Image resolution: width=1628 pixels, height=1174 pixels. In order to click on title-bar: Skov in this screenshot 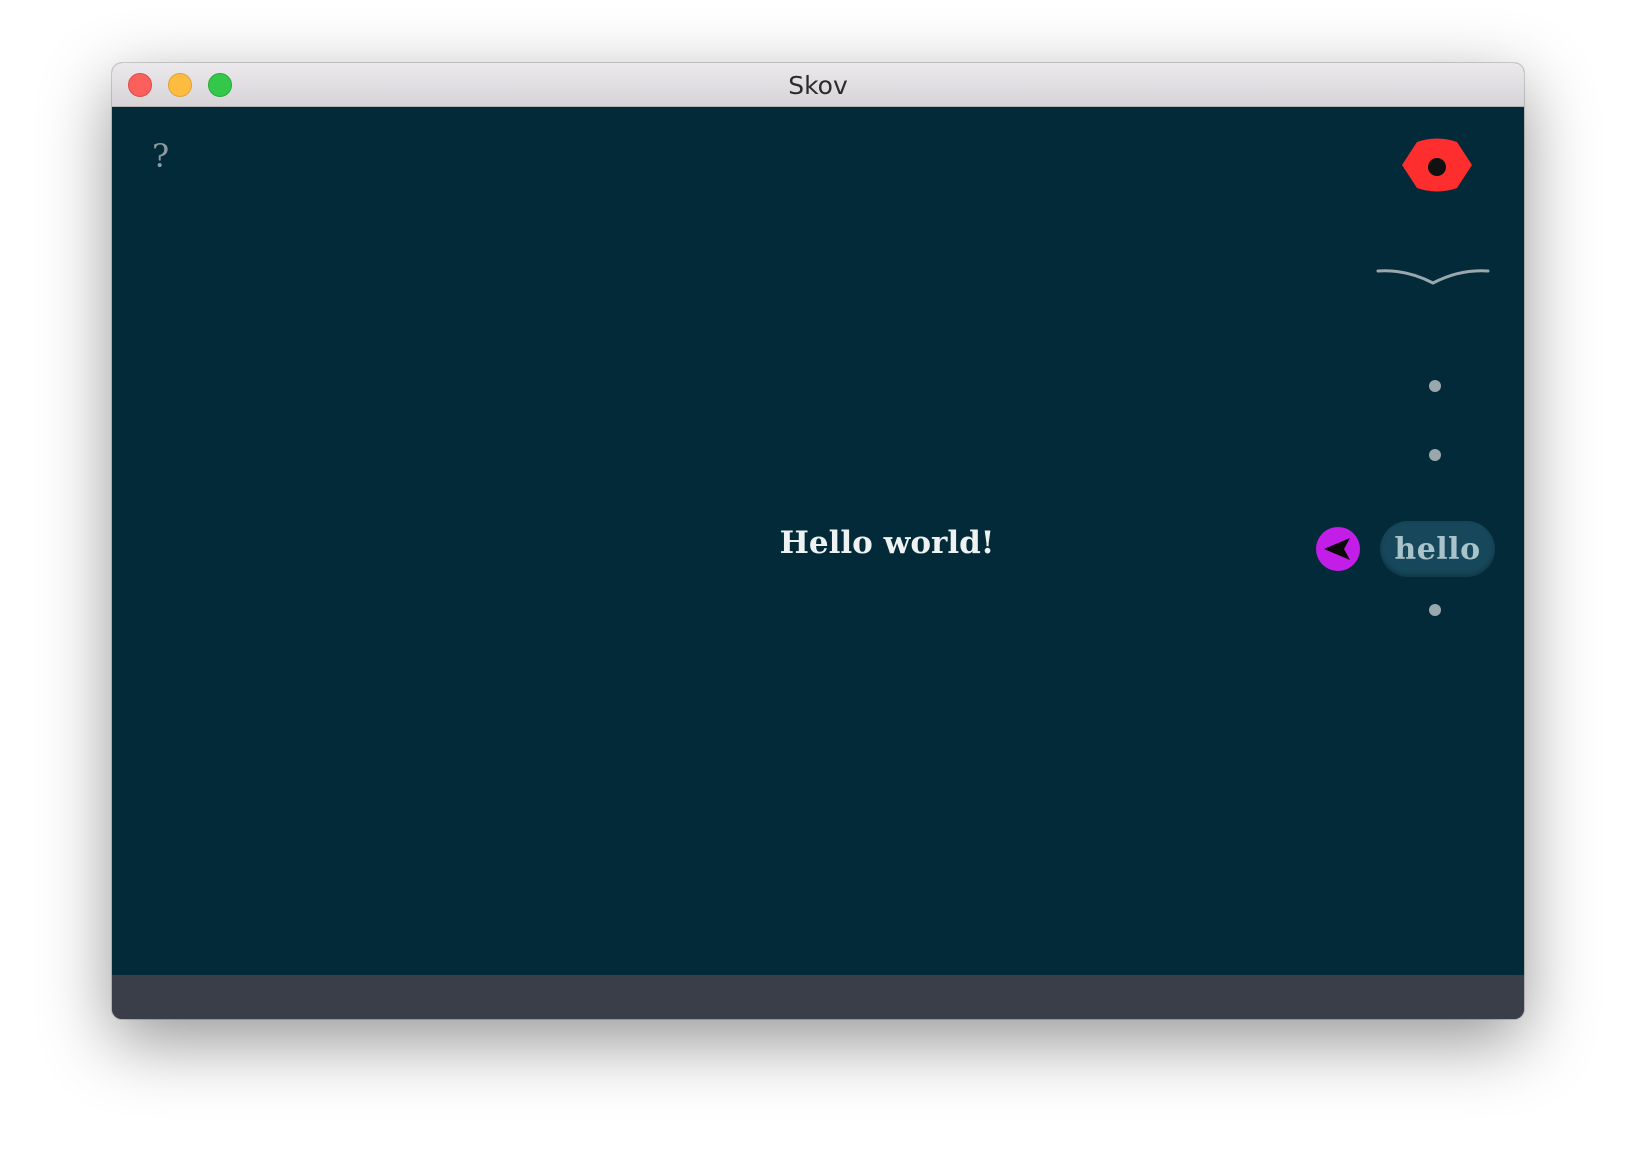, I will do `click(818, 85)`.